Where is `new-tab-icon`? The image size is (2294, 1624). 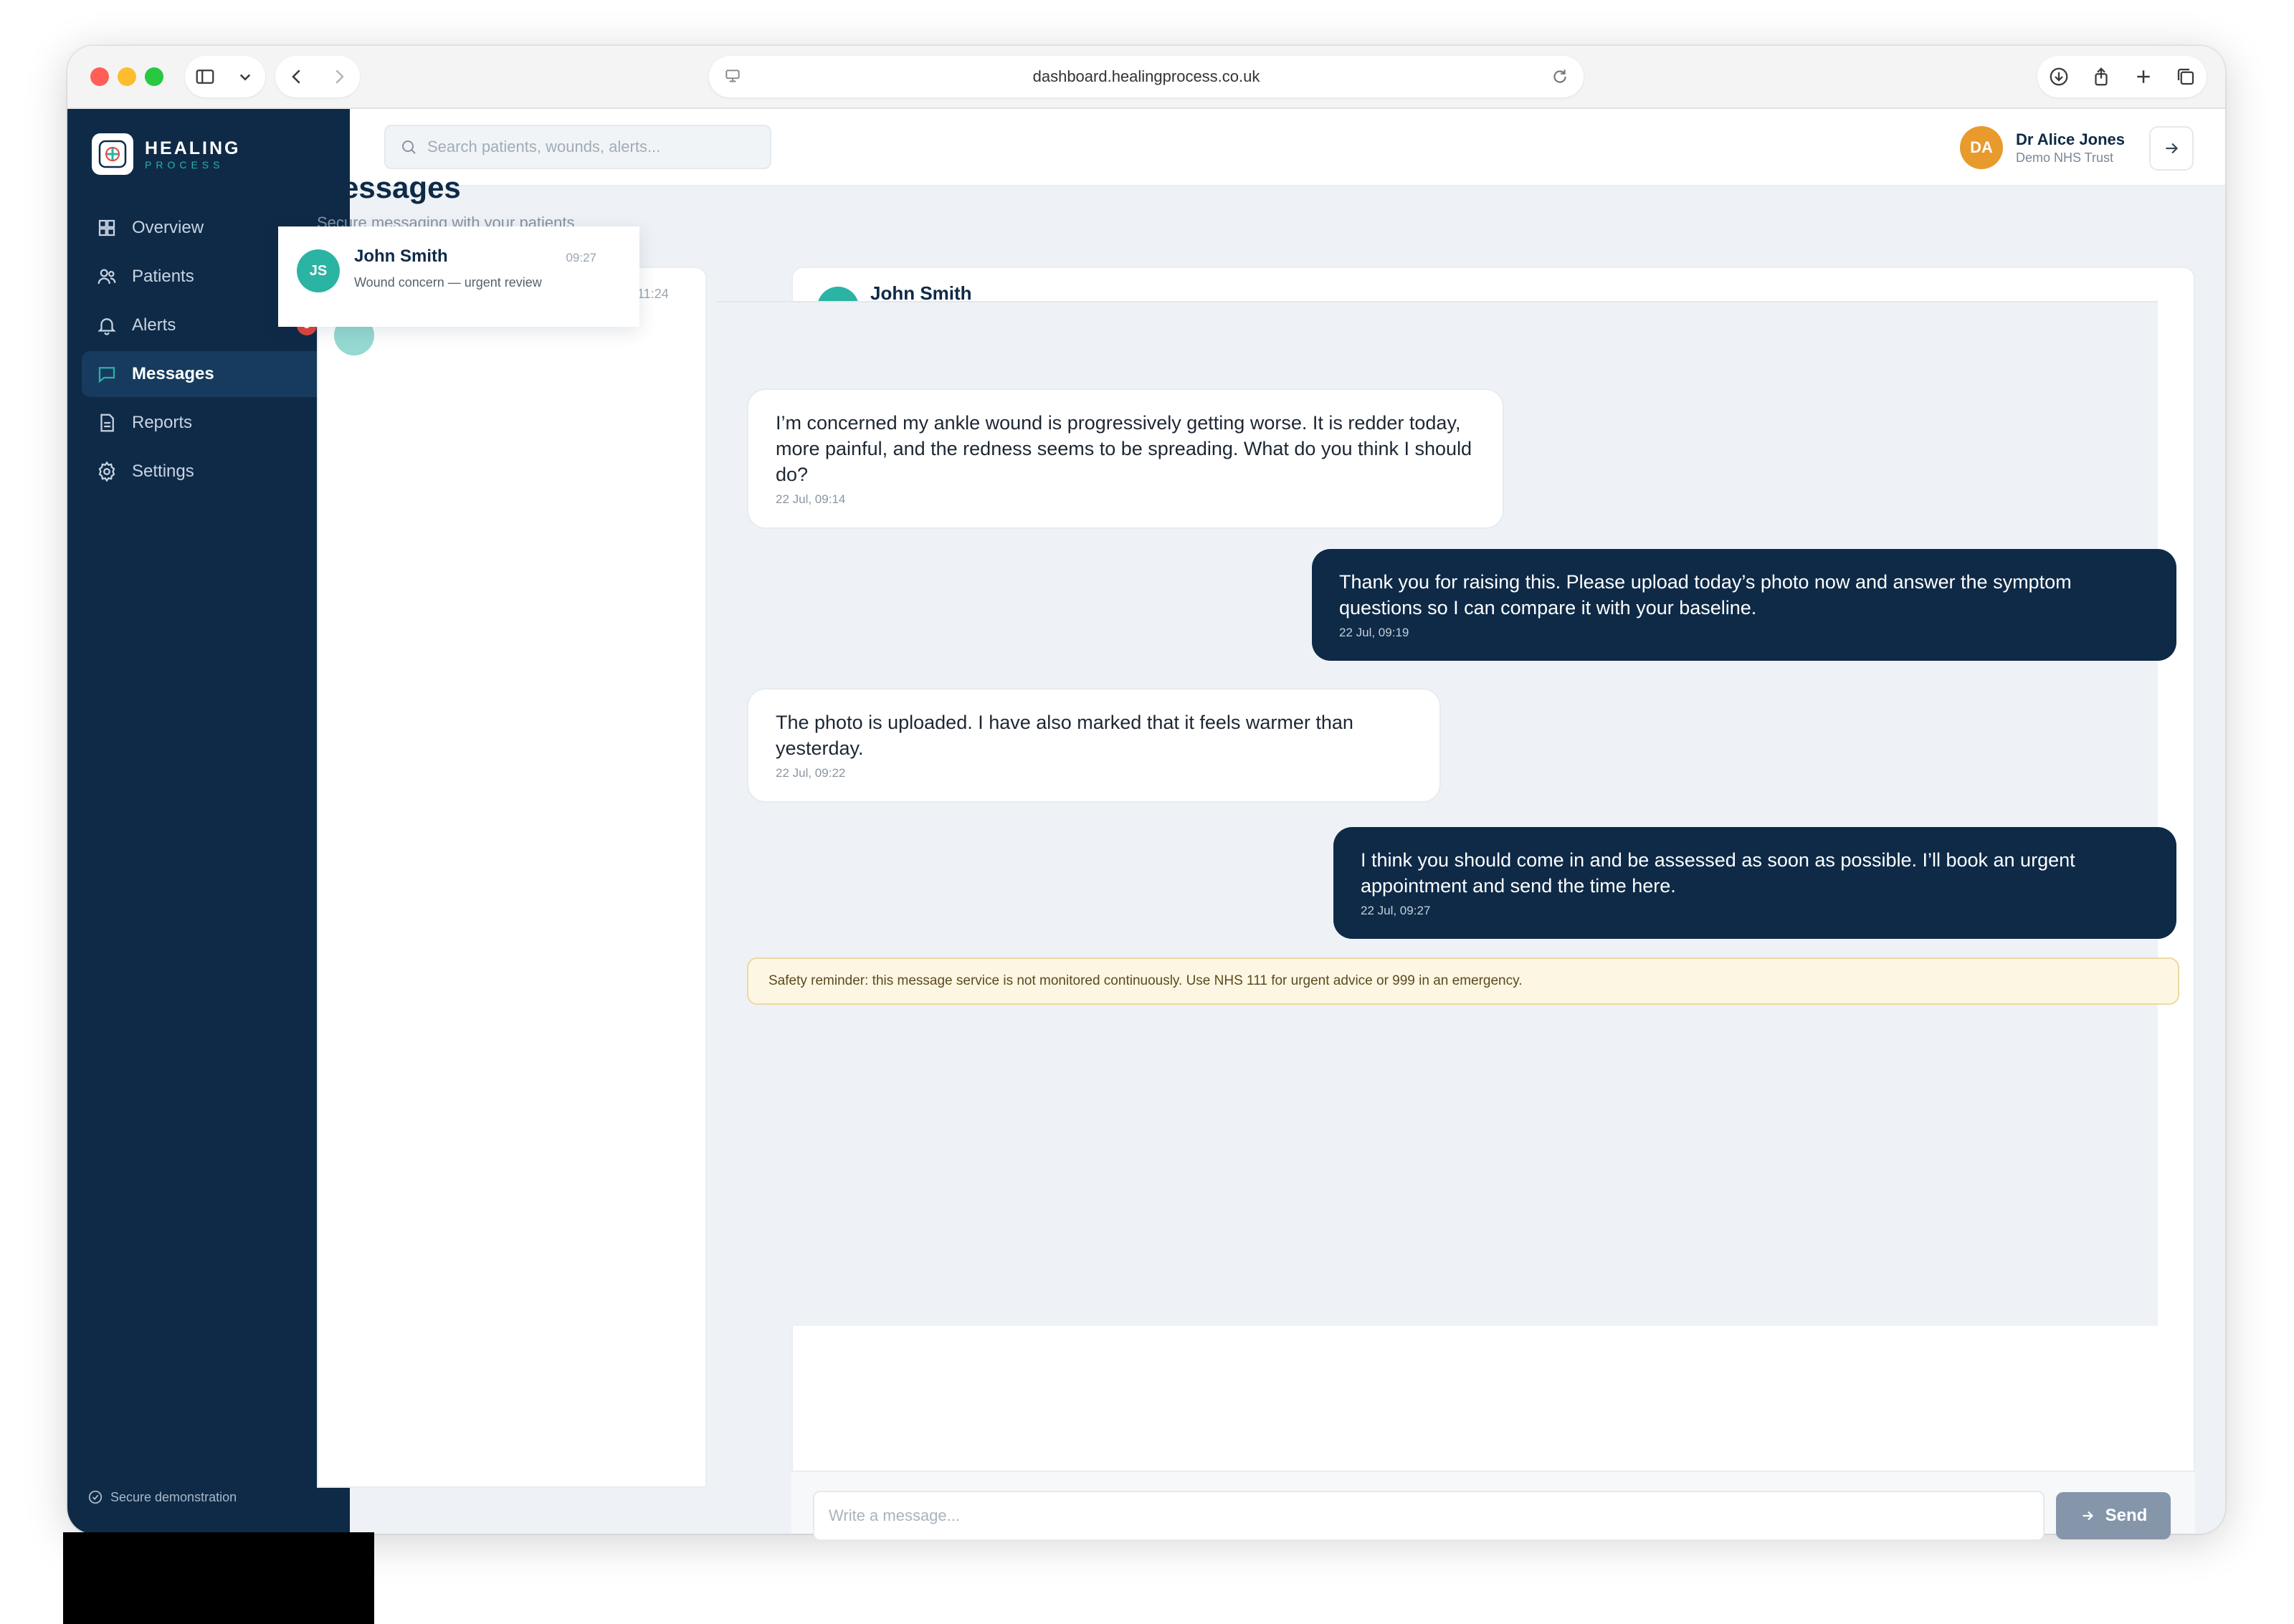 new-tab-icon is located at coordinates (2144, 76).